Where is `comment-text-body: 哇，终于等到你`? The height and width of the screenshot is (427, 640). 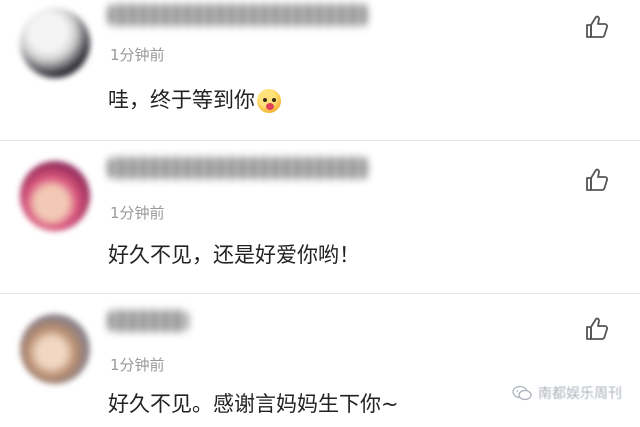
comment-text-body: 哇，终于等到你 is located at coordinates (181, 100).